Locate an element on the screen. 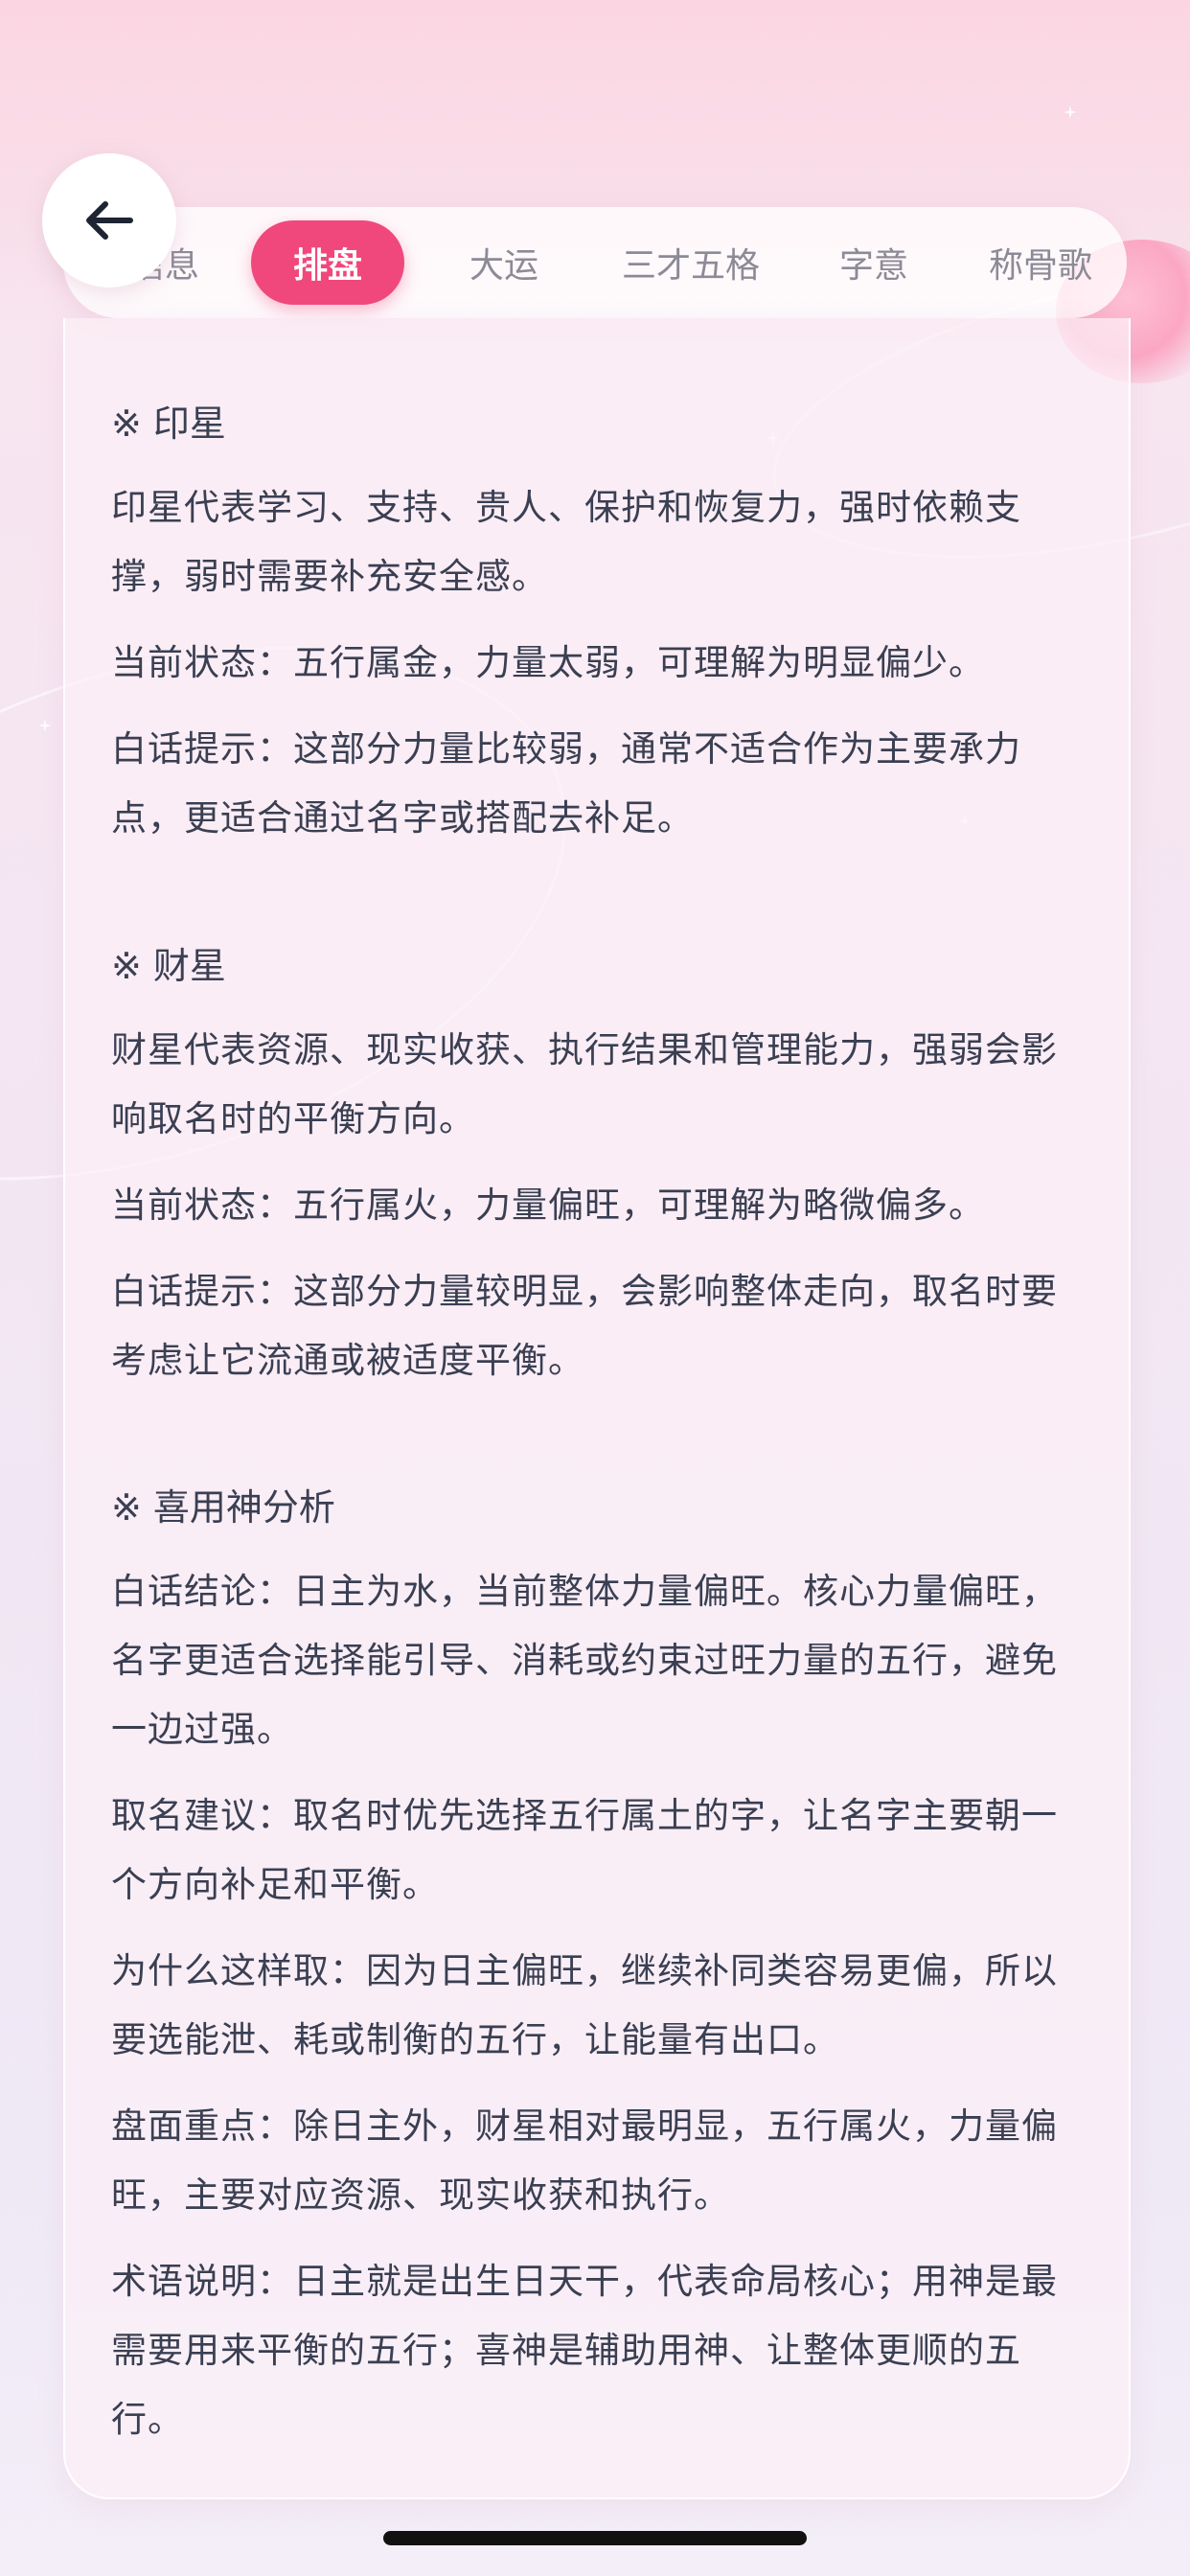  tab-bar: 信息 排盘 大运 三才五格 字意 称骨歌 is located at coordinates (595, 262).